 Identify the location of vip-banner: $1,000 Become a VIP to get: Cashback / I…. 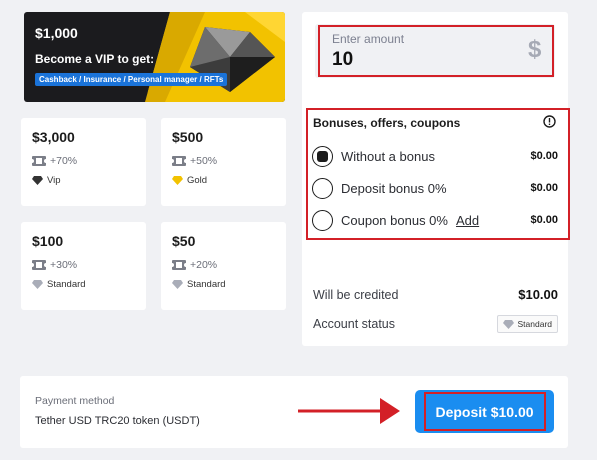
(154, 57).